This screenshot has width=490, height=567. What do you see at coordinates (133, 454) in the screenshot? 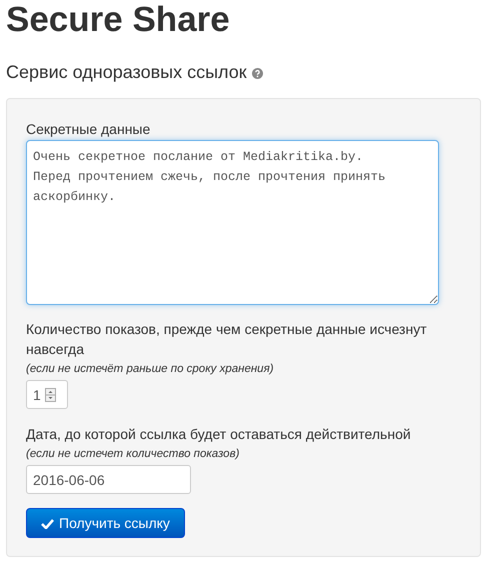
I see `field-hint: (если не истечет количество показов)` at bounding box center [133, 454].